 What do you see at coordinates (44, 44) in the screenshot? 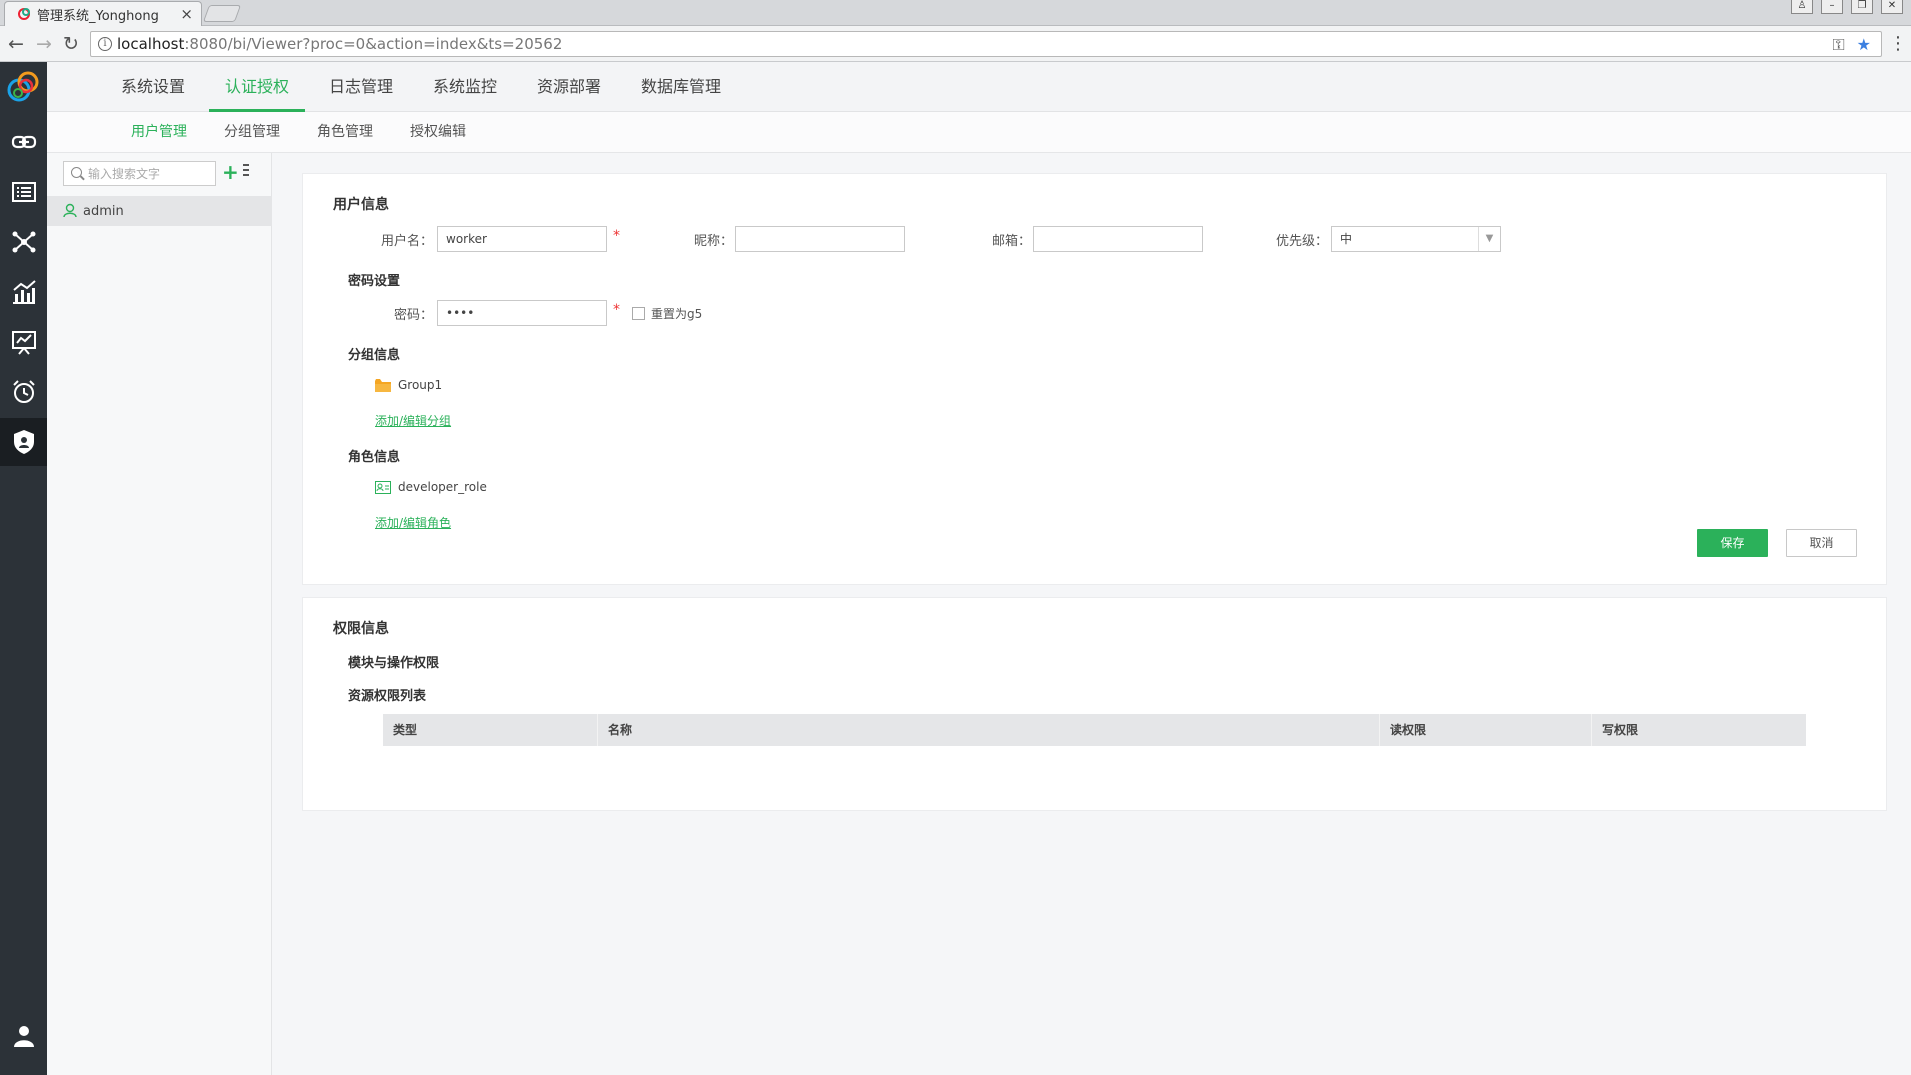
I see `forward-icon: →` at bounding box center [44, 44].